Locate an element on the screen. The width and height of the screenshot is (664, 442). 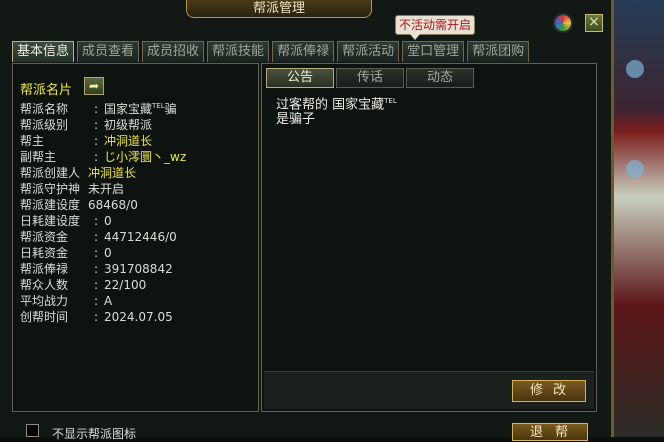
hide-guild-icon-checkbox is located at coordinates (32, 430).